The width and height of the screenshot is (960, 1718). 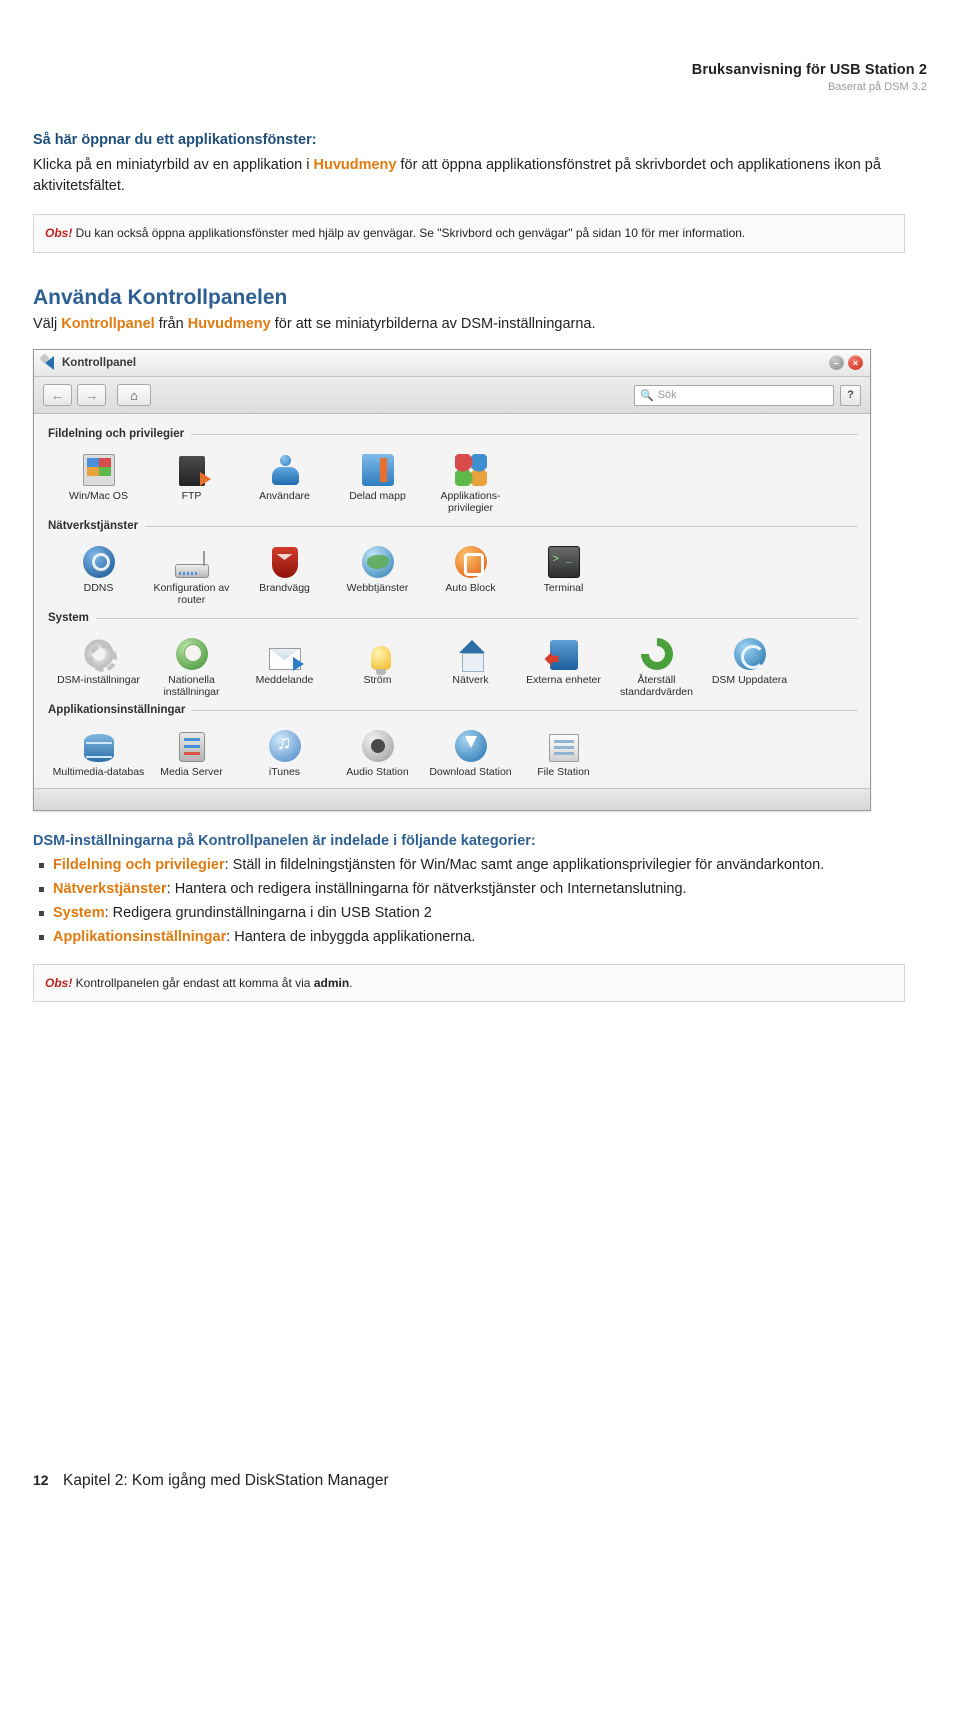 What do you see at coordinates (284, 651) in the screenshot?
I see `mail-icon` at bounding box center [284, 651].